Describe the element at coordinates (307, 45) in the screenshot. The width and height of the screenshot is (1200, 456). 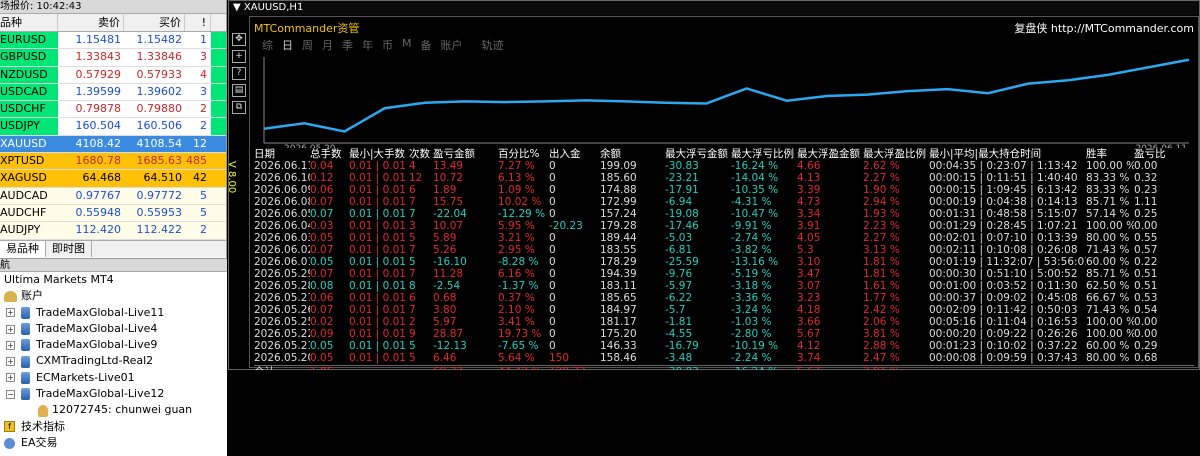
I see `period-tab: 周` at that location.